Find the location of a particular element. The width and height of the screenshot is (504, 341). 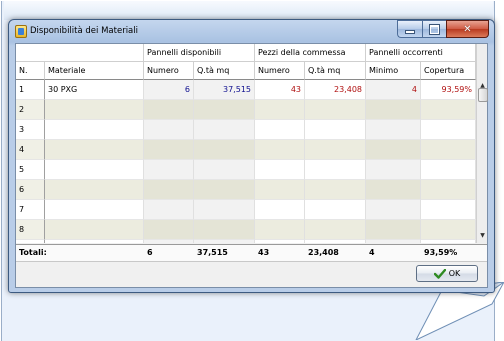

column-header-n: N. is located at coordinates (30, 71).